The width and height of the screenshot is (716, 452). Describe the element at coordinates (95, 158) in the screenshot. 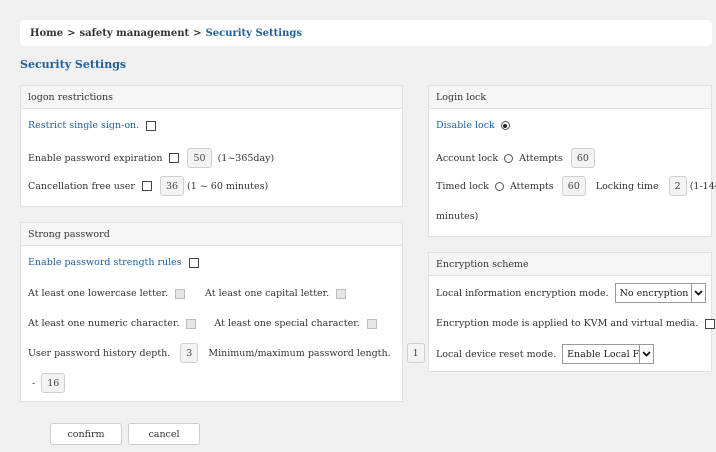

I see `pwd-expiration-label: Enable password expiration` at that location.